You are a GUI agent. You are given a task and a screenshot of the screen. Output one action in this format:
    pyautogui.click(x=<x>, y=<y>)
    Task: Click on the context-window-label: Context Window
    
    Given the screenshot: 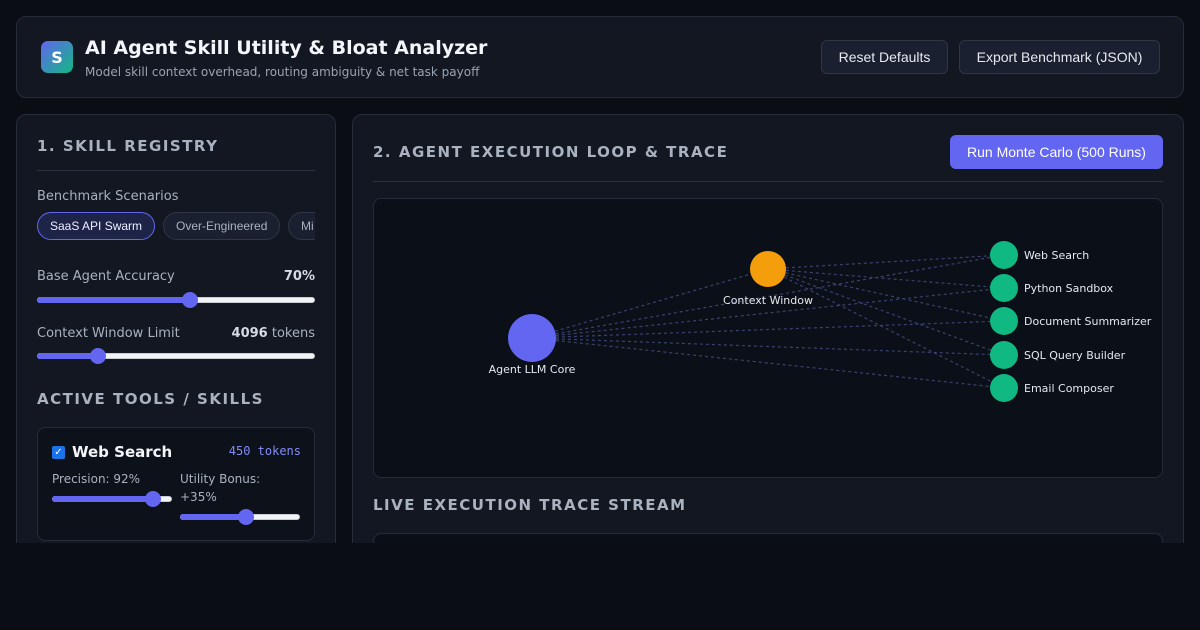 What is the action you would take?
    pyautogui.click(x=768, y=300)
    